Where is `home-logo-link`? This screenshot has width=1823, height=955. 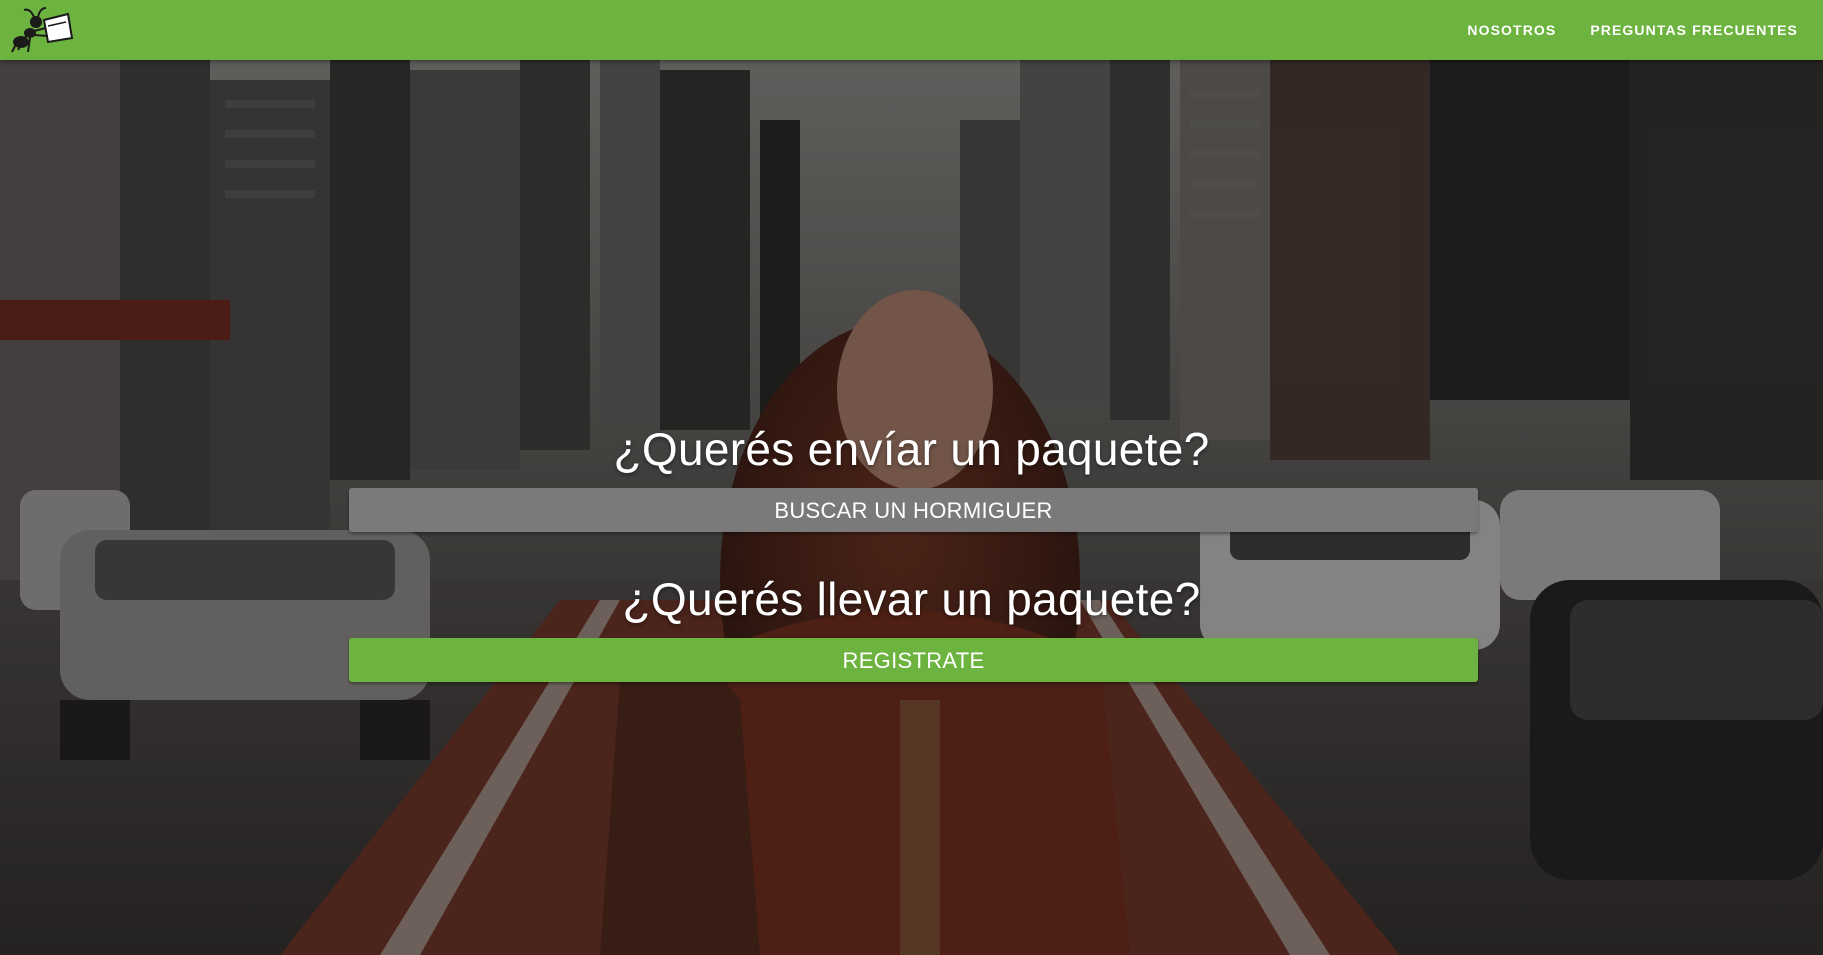
home-logo-link is located at coordinates (43, 30).